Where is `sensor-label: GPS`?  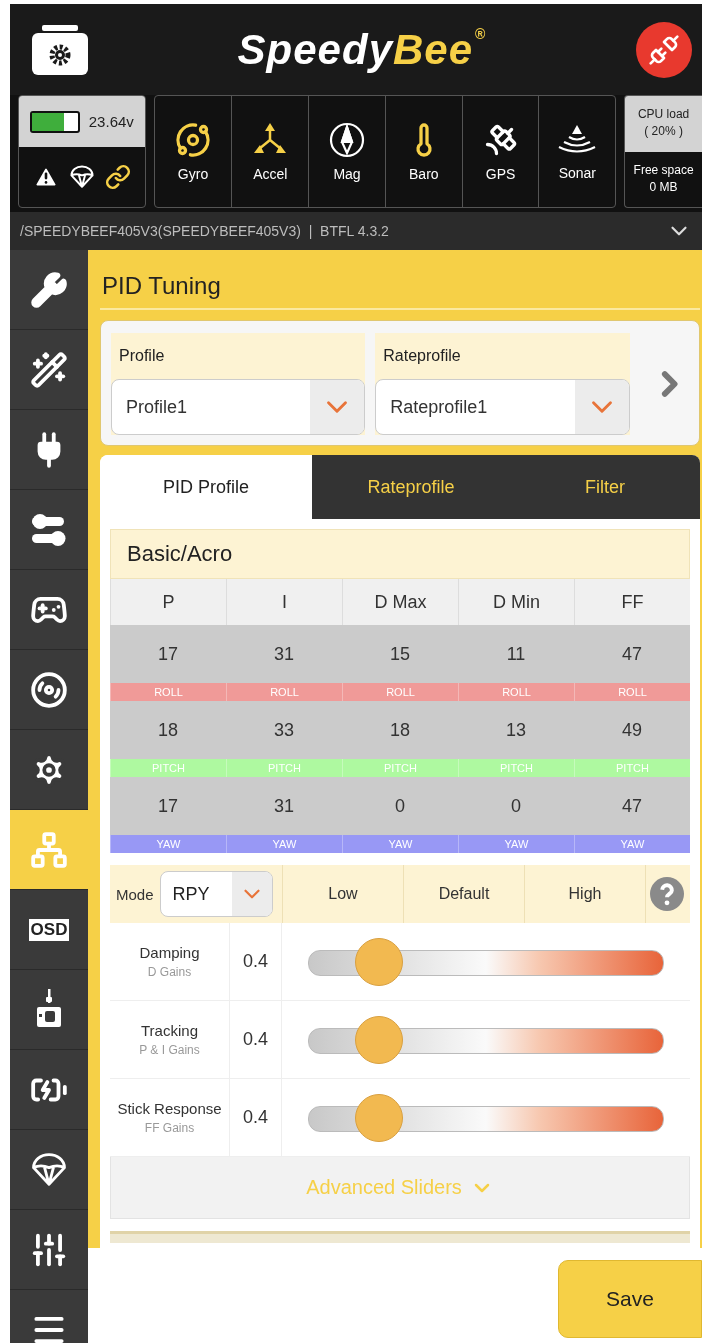
sensor-label: GPS is located at coordinates (500, 173).